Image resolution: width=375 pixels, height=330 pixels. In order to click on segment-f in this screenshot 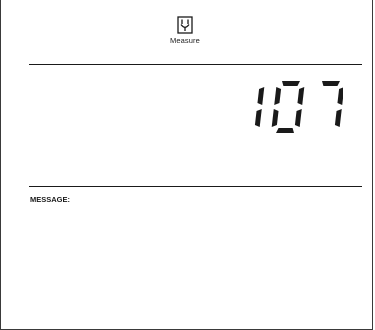, I will do `click(278, 96)`.